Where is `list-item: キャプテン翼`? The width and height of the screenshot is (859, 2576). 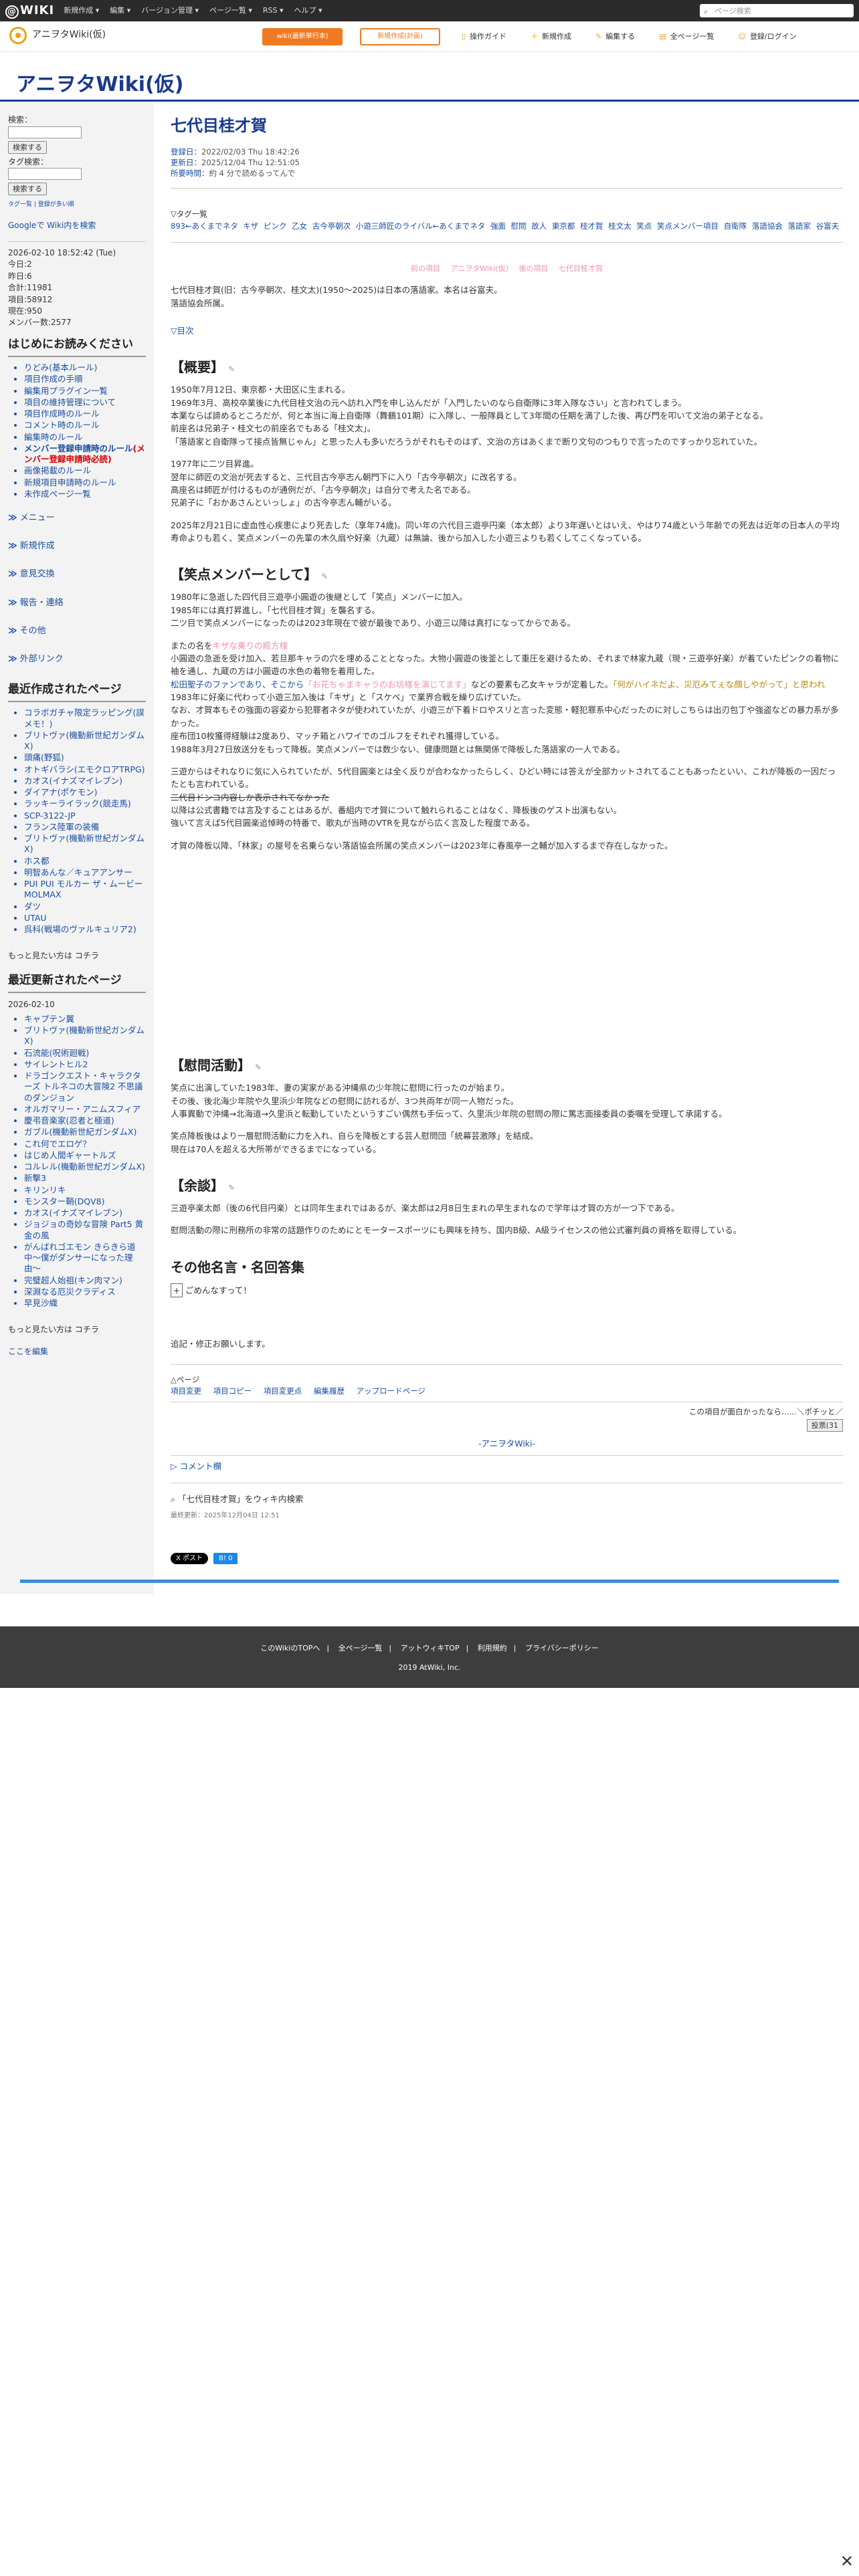 list-item: キャプテン翼 is located at coordinates (85, 1020).